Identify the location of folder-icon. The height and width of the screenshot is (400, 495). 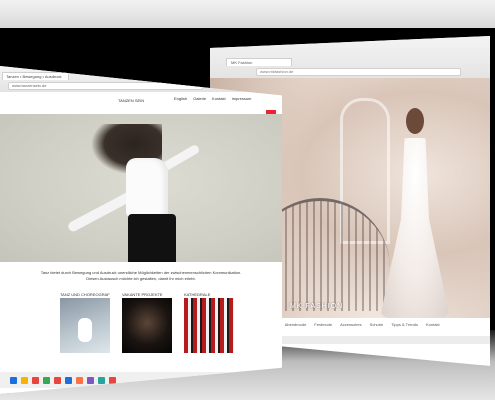
(24, 380).